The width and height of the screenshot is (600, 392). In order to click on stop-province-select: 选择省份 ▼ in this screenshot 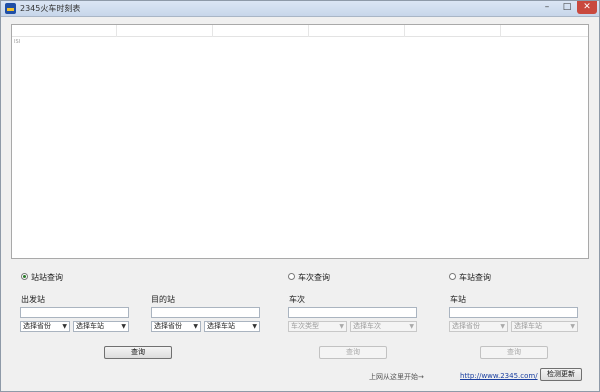, I will do `click(478, 326)`.